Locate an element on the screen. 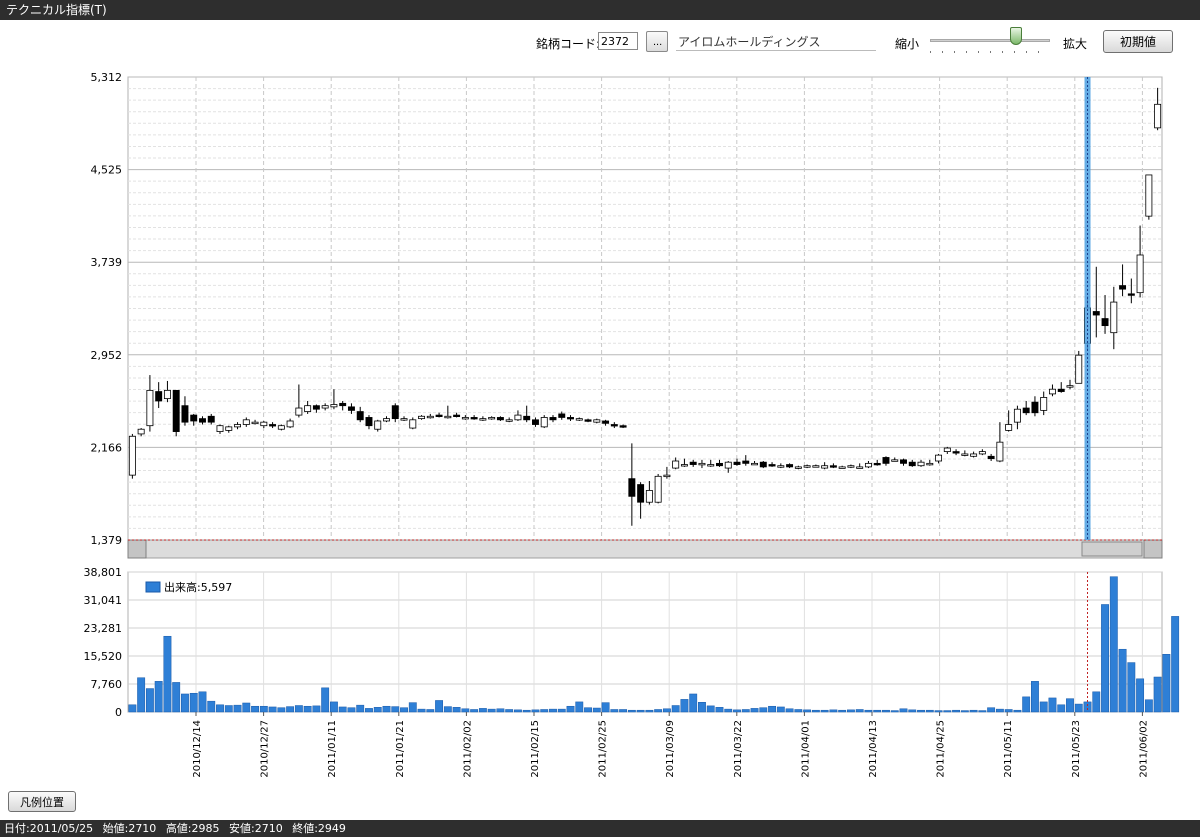  x-tick-label: 2011/06/02 is located at coordinates (1143, 749).